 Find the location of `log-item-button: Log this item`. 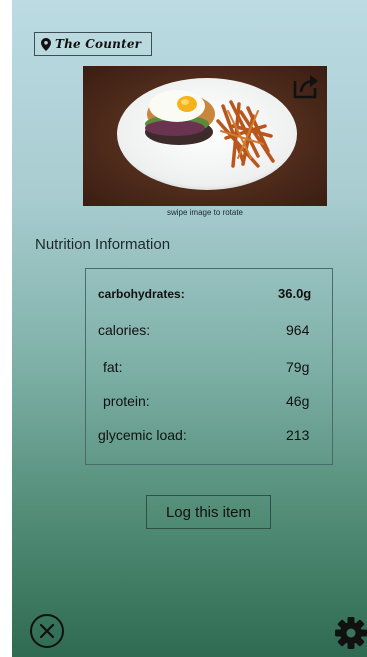

log-item-button: Log this item is located at coordinates (208, 512).